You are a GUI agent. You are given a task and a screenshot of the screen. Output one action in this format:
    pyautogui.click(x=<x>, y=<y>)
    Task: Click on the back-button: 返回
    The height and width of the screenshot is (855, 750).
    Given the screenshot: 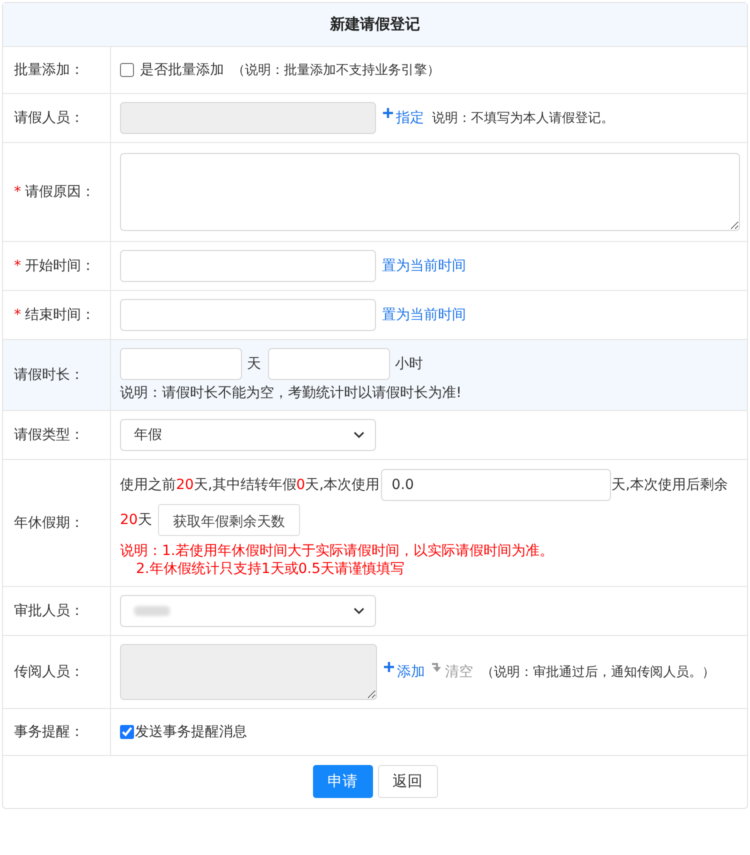 What is the action you would take?
    pyautogui.click(x=408, y=781)
    